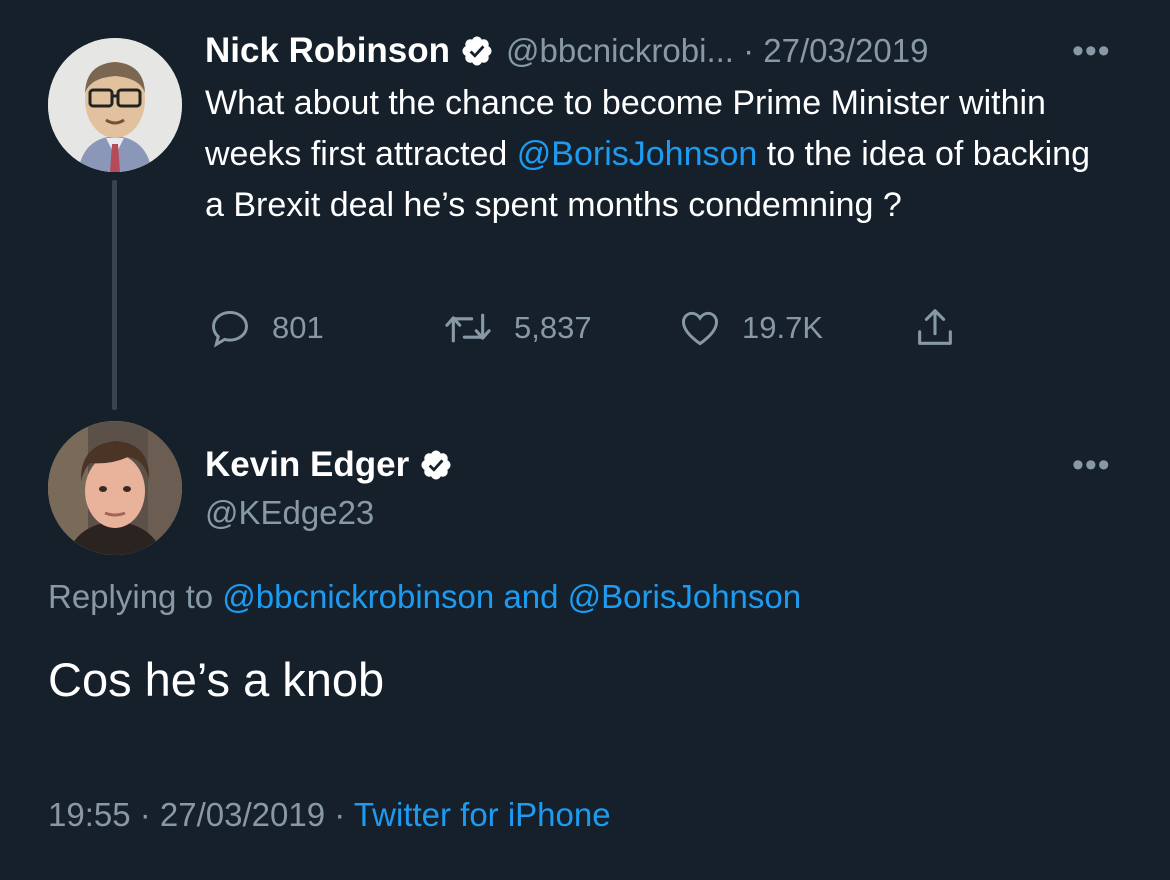 This screenshot has width=1170, height=880. I want to click on like-count: 19.7K, so click(783, 327).